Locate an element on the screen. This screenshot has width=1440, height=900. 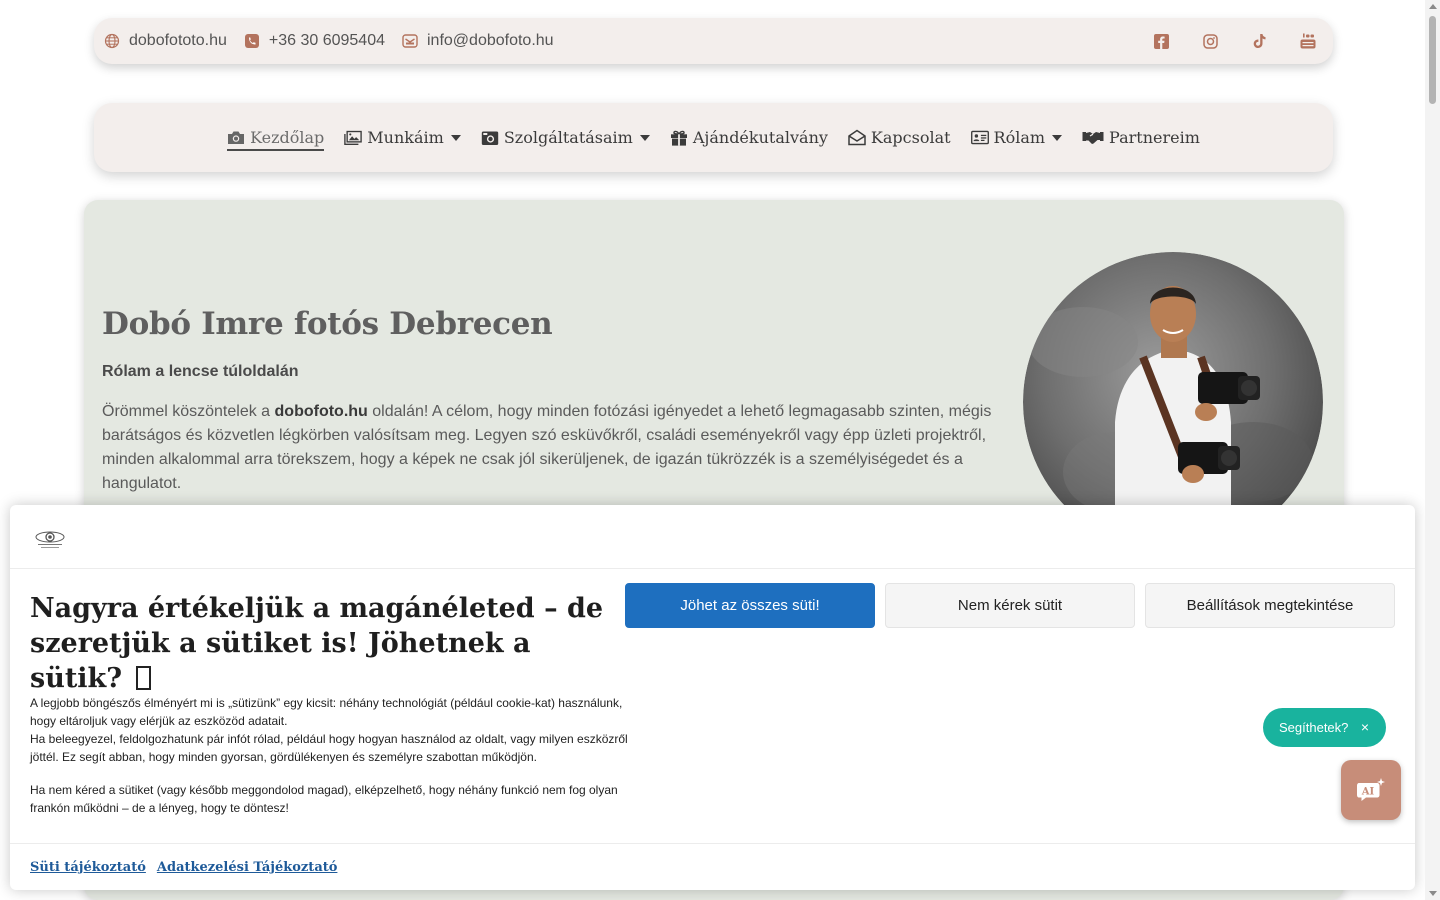
nav-label-partnereim: Partnereim is located at coordinates (1154, 137).